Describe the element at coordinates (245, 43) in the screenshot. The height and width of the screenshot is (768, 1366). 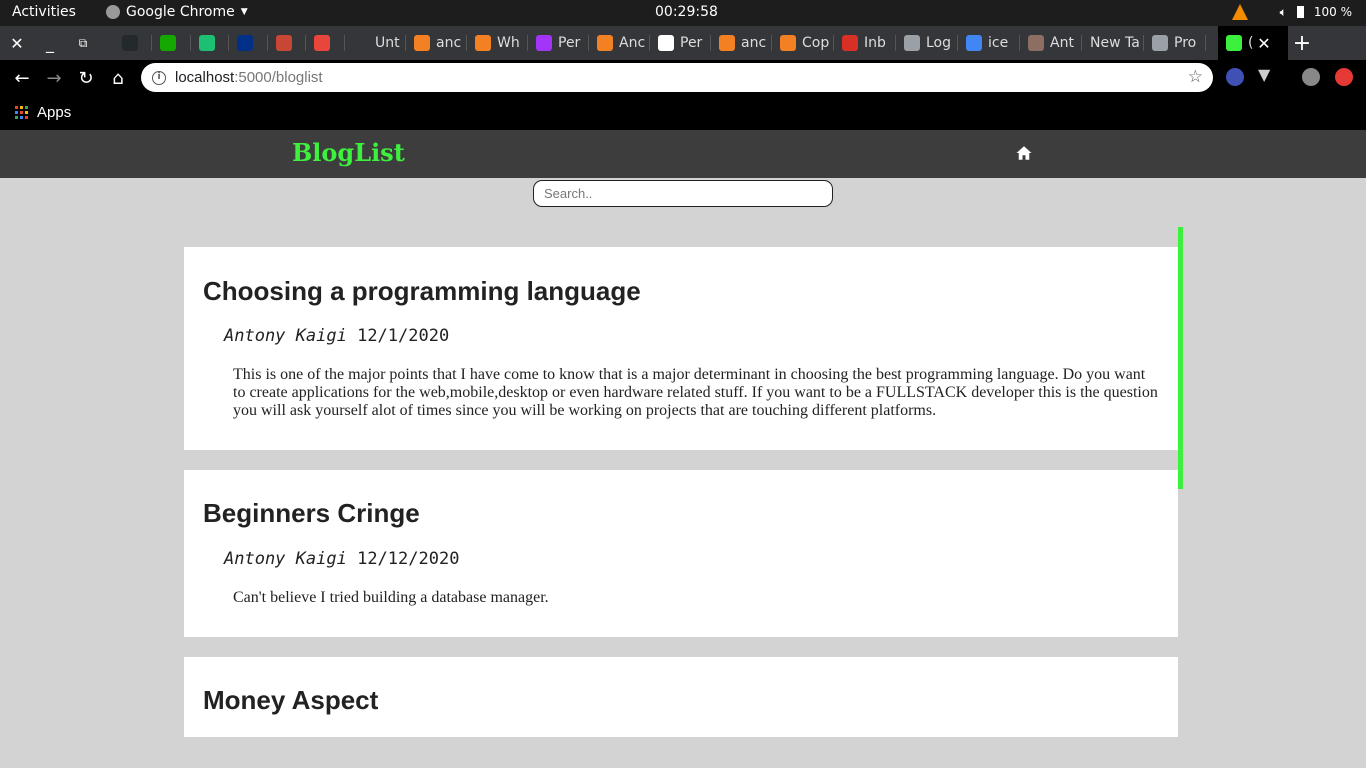
I see `paypal-icon` at that location.